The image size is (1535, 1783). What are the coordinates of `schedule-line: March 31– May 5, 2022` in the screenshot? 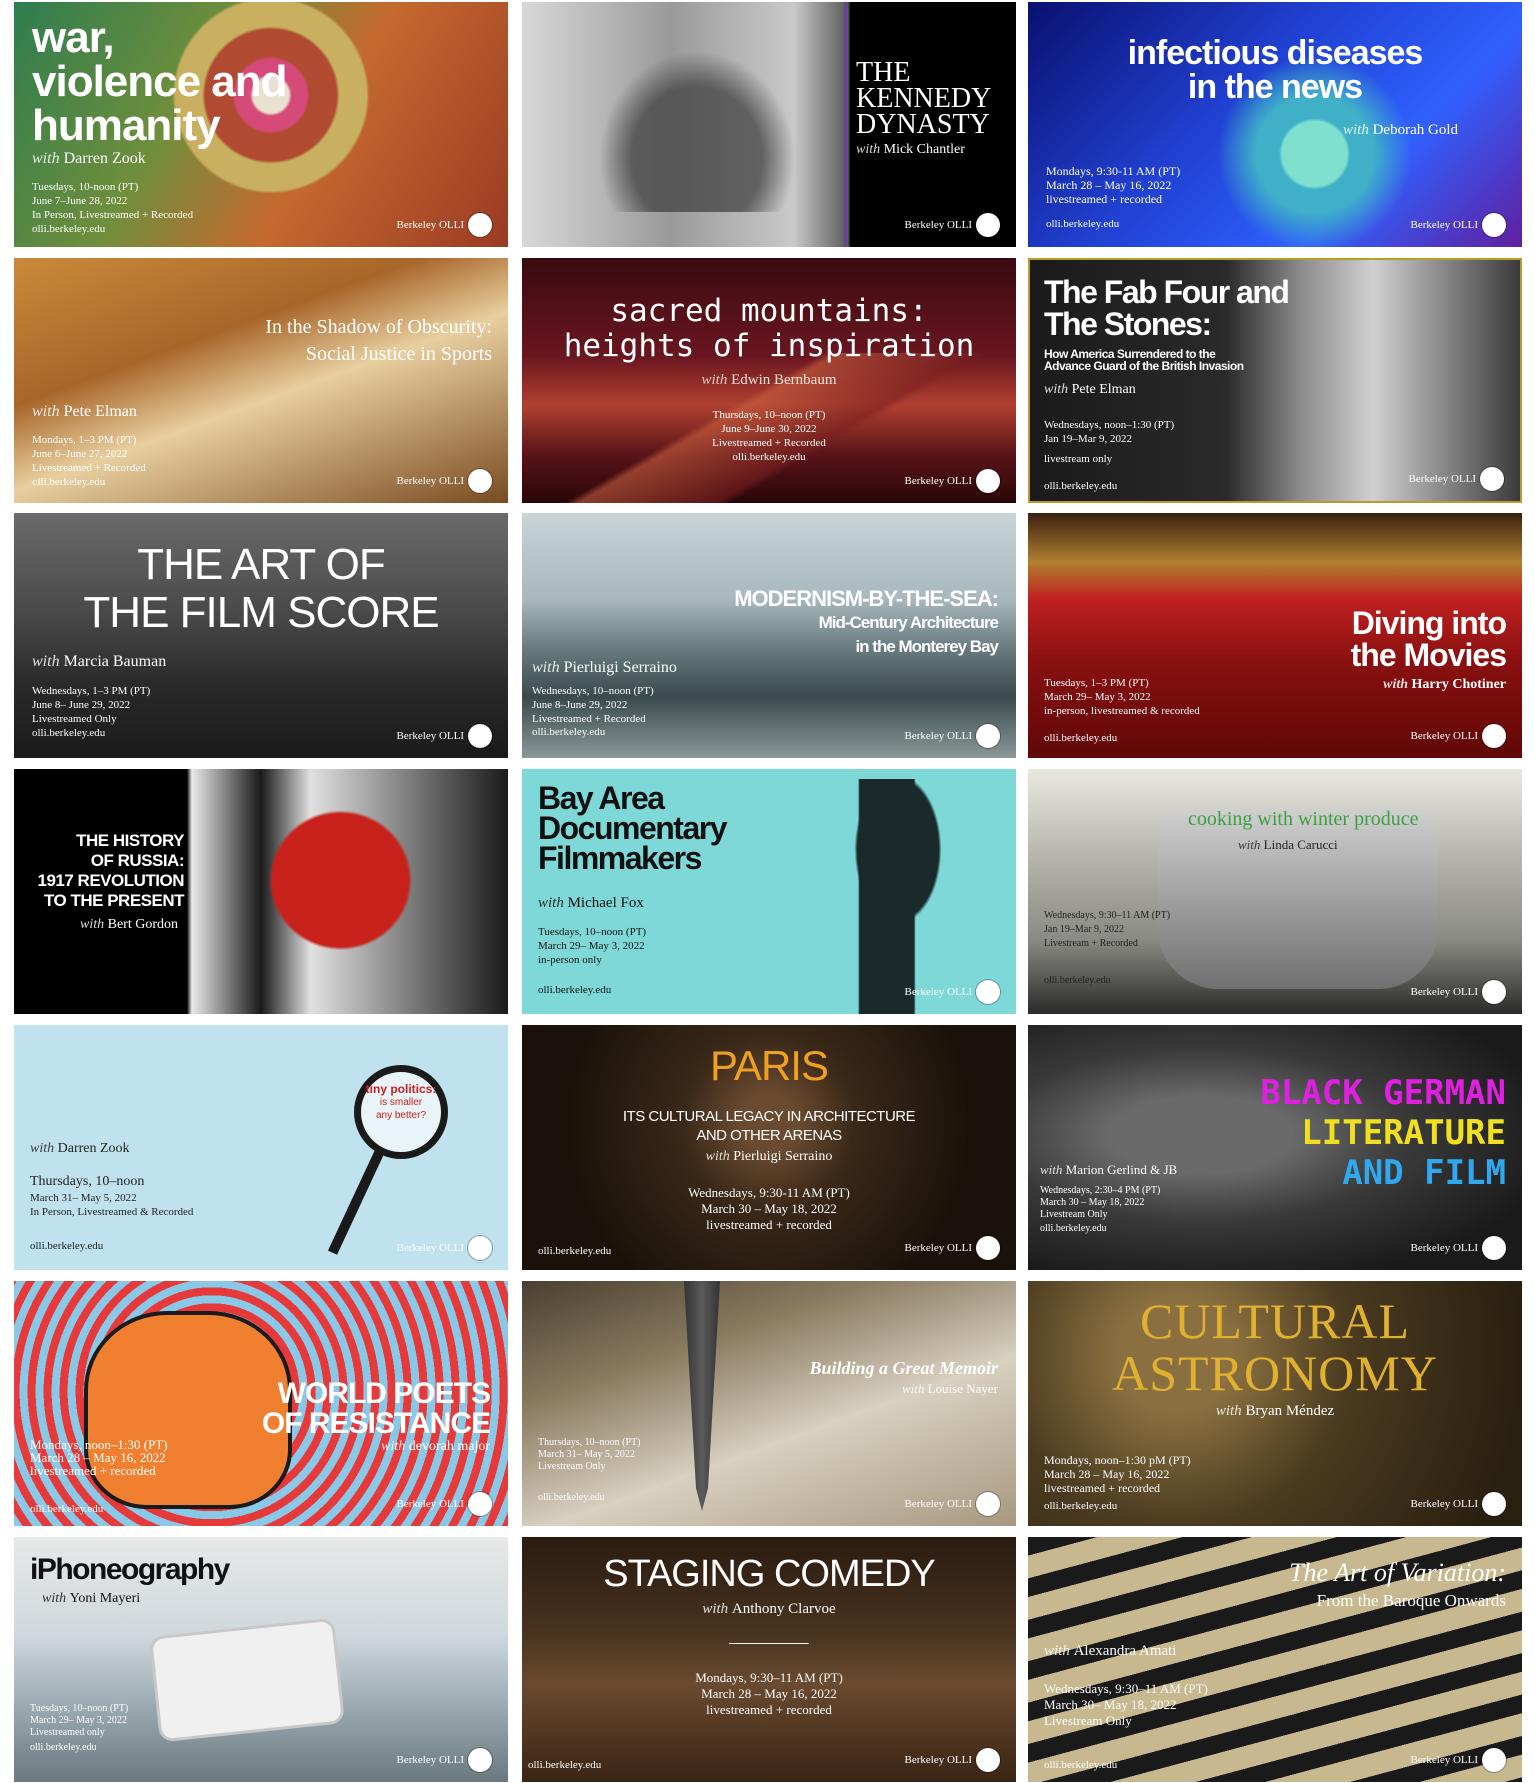 It's located at (83, 1198).